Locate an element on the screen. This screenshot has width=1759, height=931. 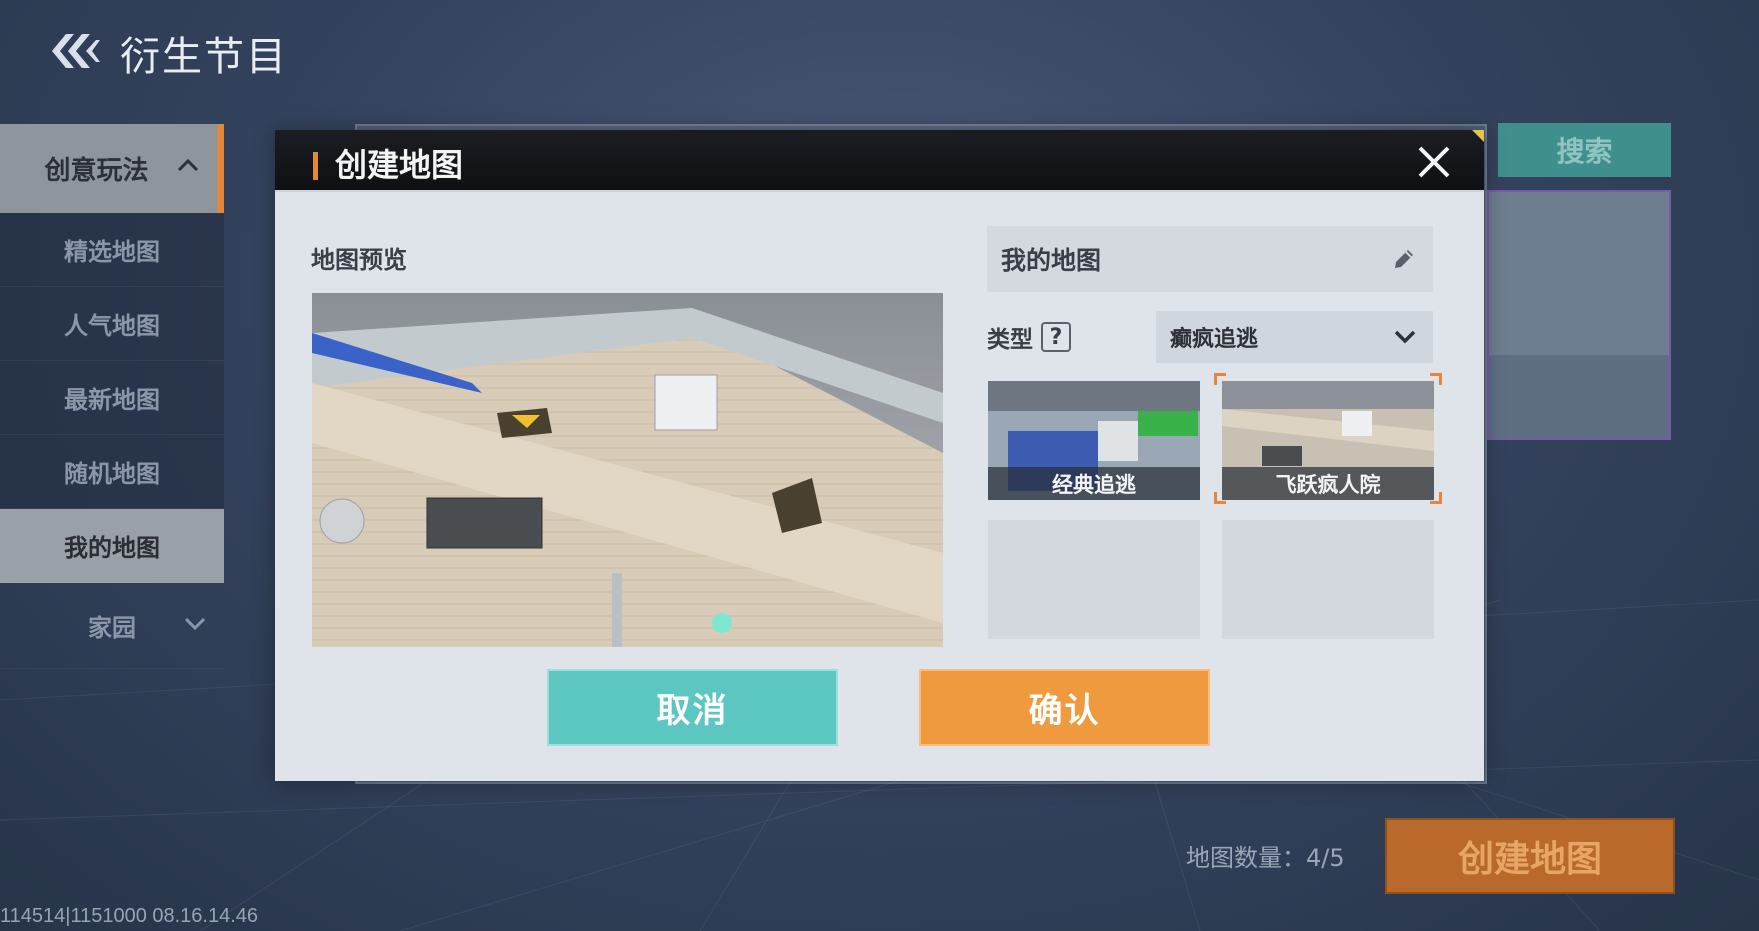
map-preview-image is located at coordinates (627, 470).